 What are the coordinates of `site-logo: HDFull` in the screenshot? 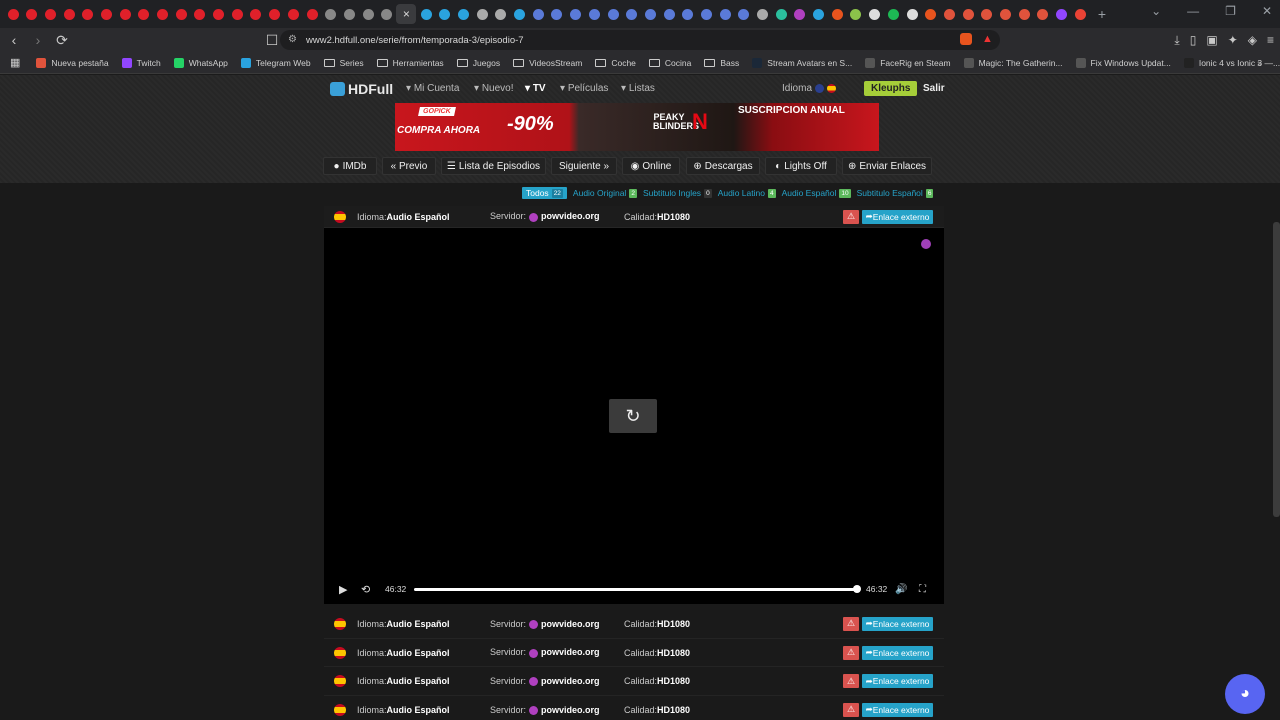 It's located at (361, 89).